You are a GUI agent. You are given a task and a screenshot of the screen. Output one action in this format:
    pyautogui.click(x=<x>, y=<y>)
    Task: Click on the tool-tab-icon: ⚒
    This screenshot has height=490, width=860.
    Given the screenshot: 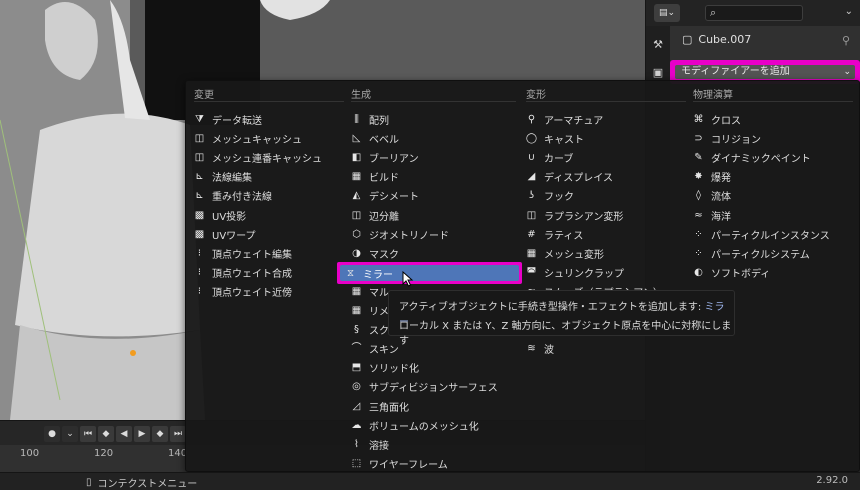 What is the action you would take?
    pyautogui.click(x=658, y=45)
    